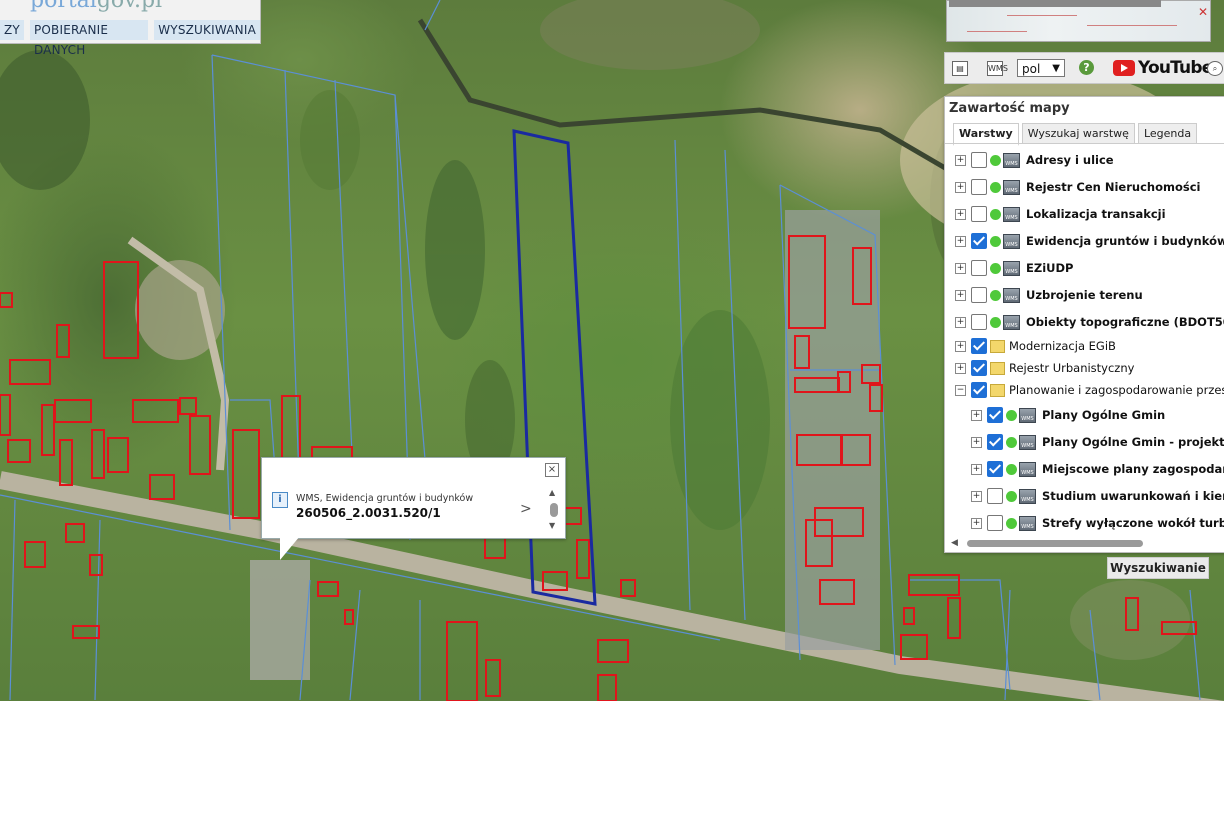 This screenshot has width=1224, height=840. I want to click on site-logo: portalgov.pl, so click(96, 6).